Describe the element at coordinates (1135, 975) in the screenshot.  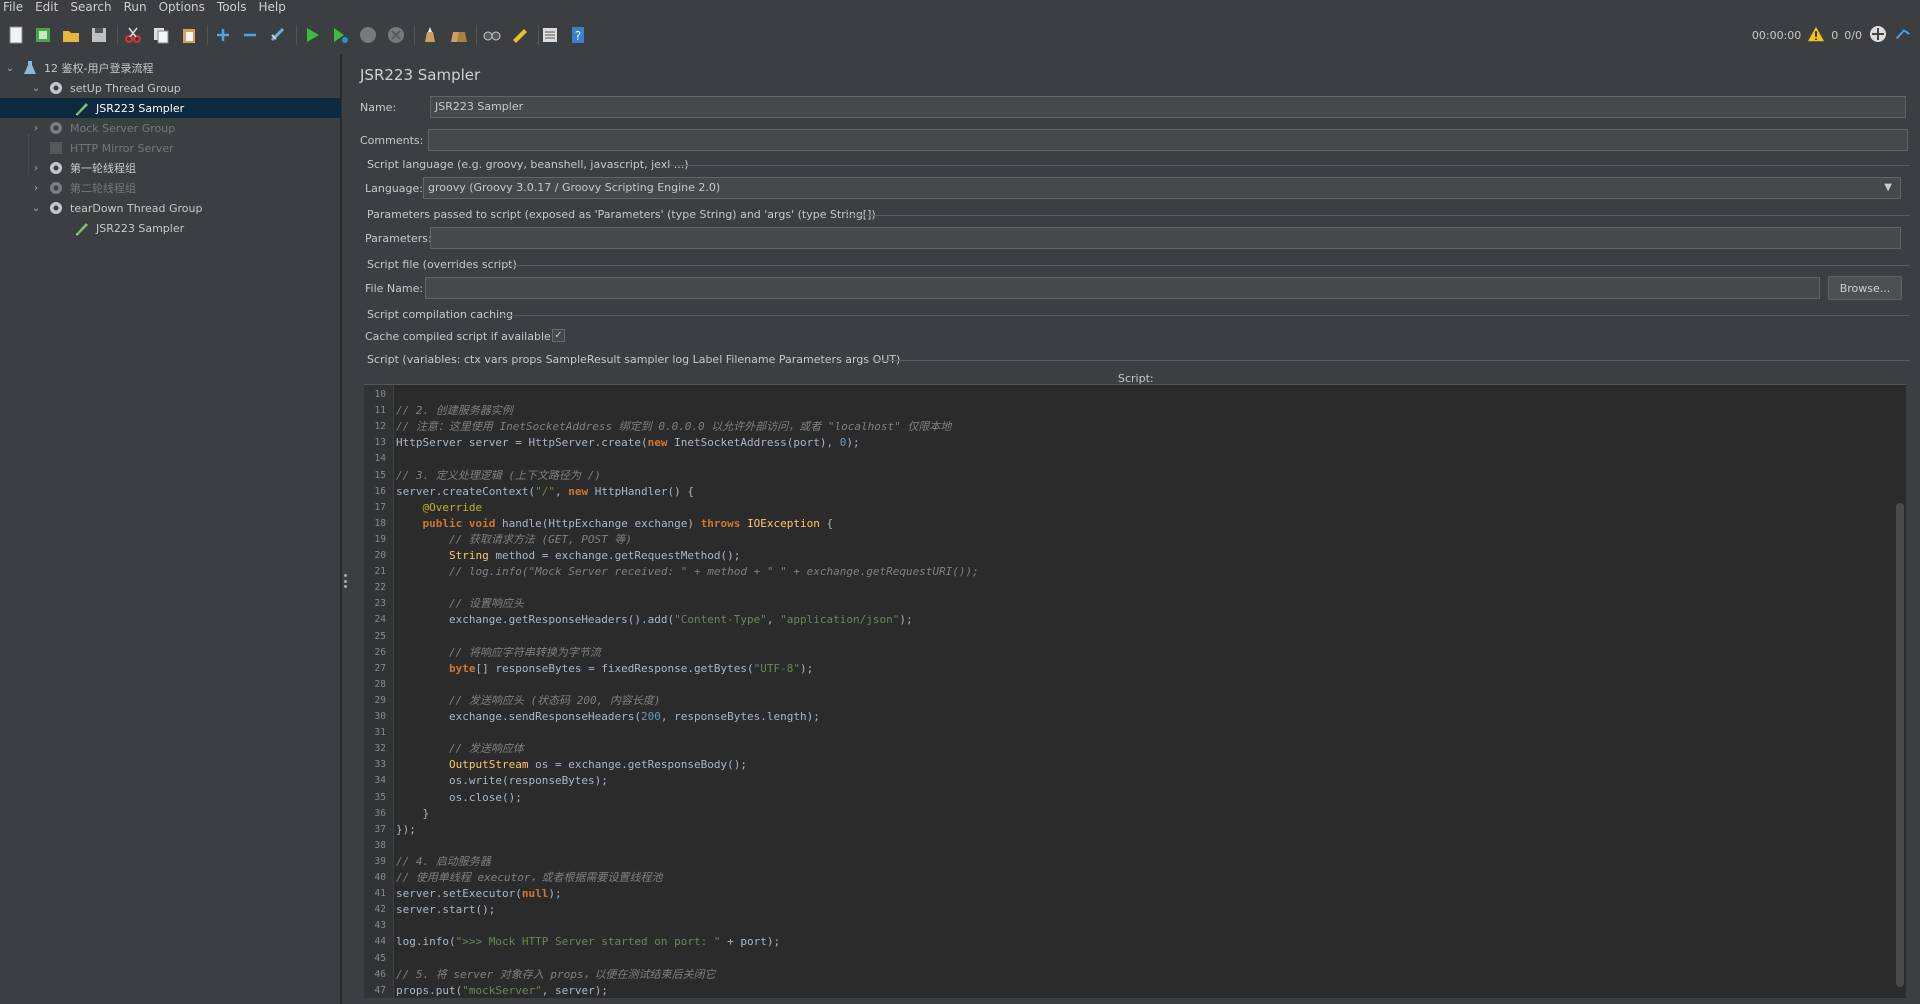
I see `code-line: 46 // 5. 将 server 对象存入 props，以便在测试结束后关闭它` at that location.